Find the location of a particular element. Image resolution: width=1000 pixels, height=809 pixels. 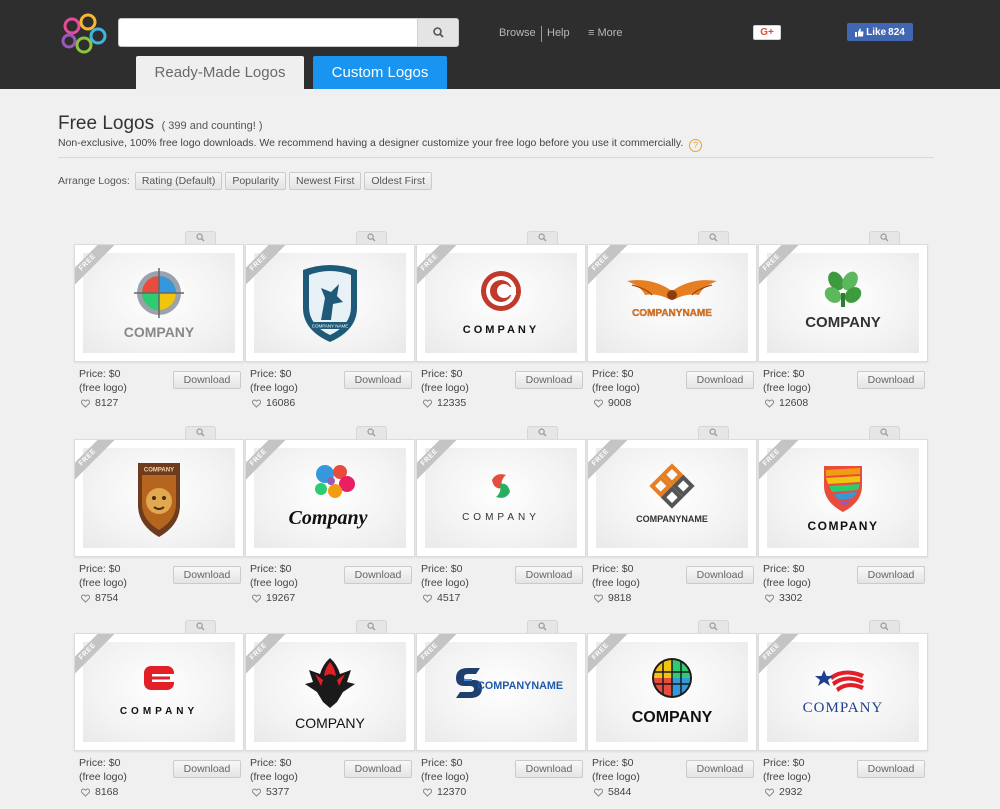

flag-star-logo: COMPANY is located at coordinates (843, 692).